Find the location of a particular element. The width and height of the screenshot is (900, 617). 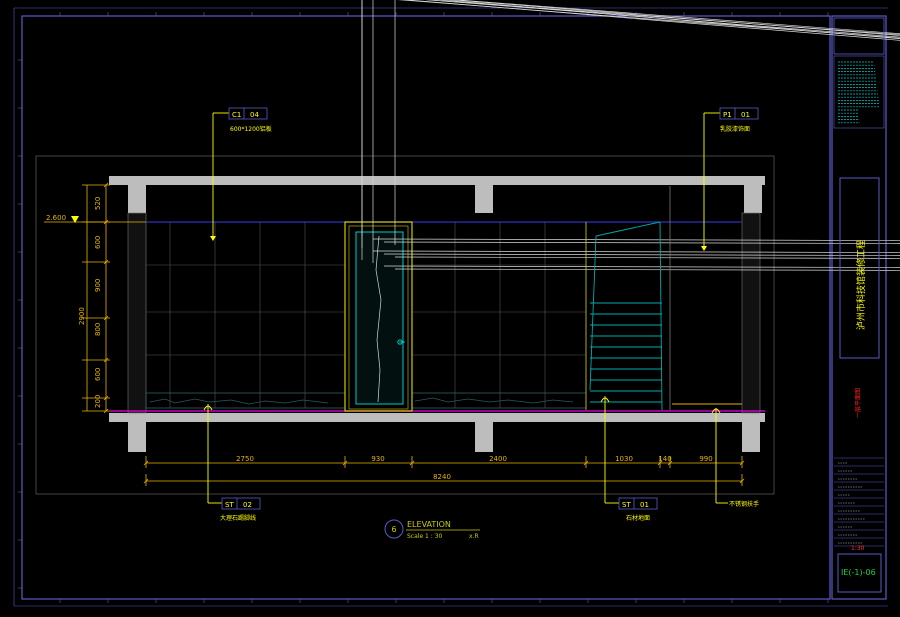

dim-h-6: 990 is located at coordinates (705, 459).